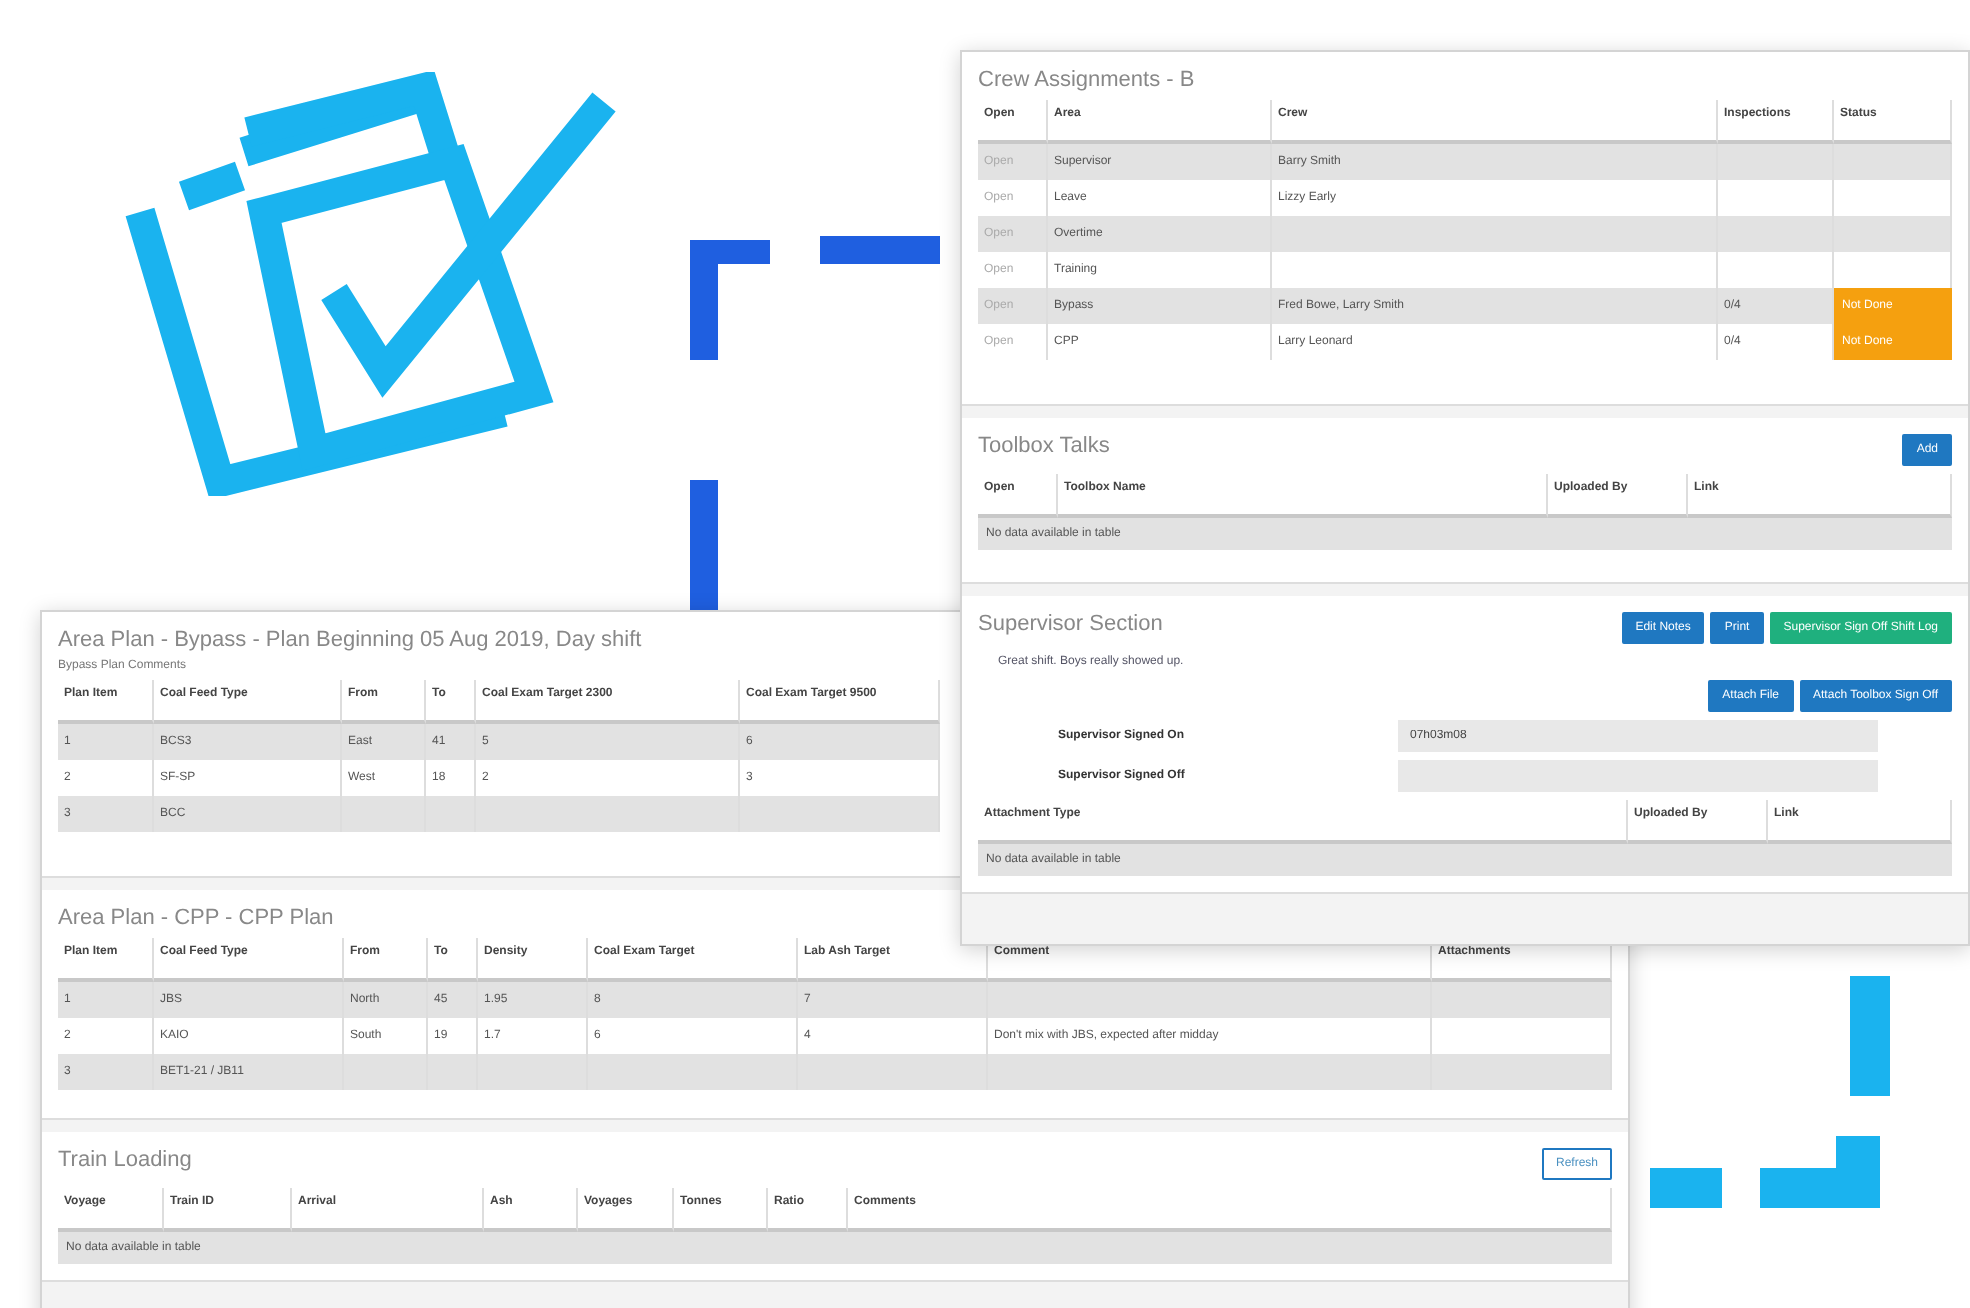  I want to click on section-title: Crew Assignments - B, so click(1086, 80).